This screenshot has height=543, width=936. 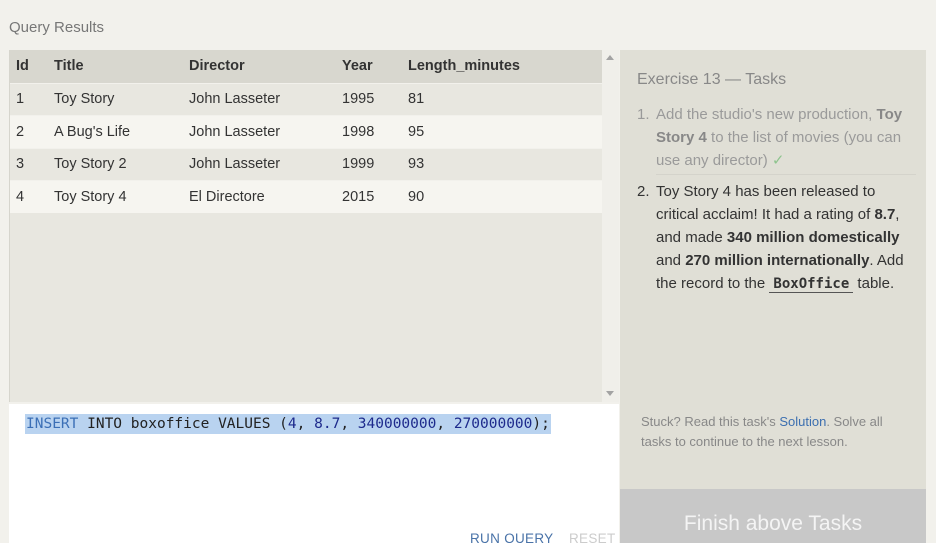 What do you see at coordinates (32, 131) in the screenshot?
I see `cell-id: 2` at bounding box center [32, 131].